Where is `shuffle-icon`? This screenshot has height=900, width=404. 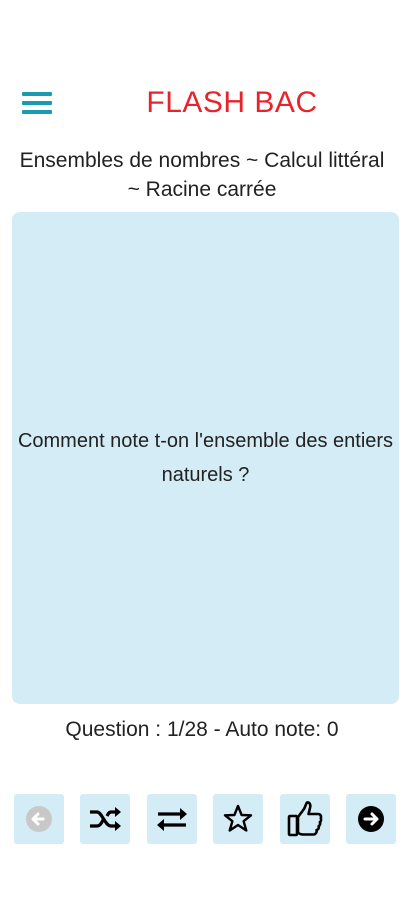 shuffle-icon is located at coordinates (105, 819).